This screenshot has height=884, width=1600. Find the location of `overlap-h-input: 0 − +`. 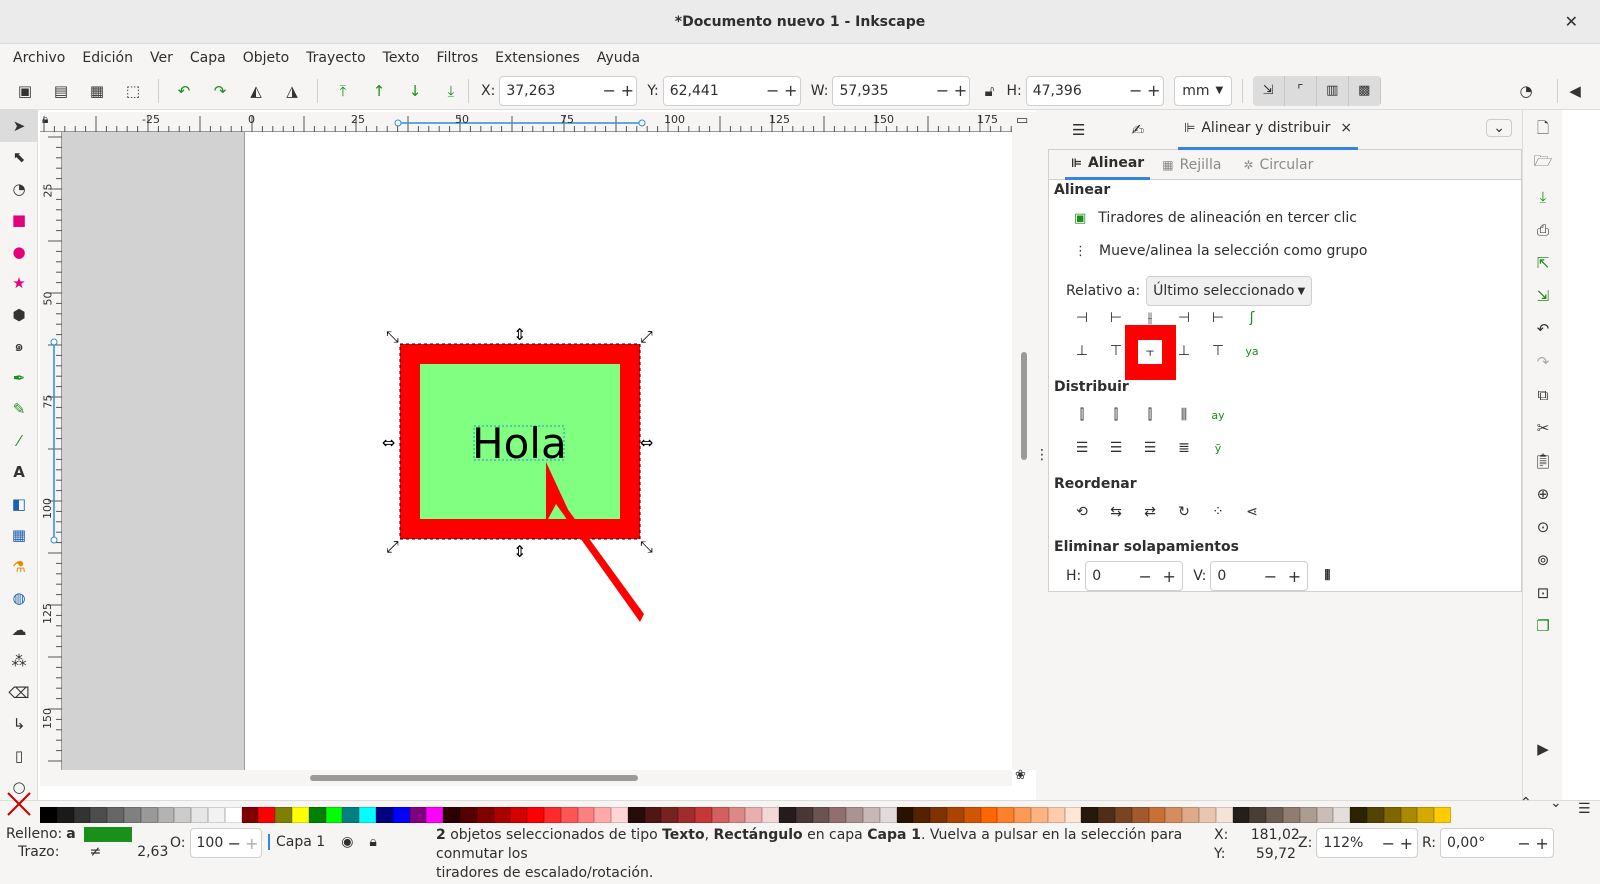

overlap-h-input: 0 − + is located at coordinates (1134, 576).